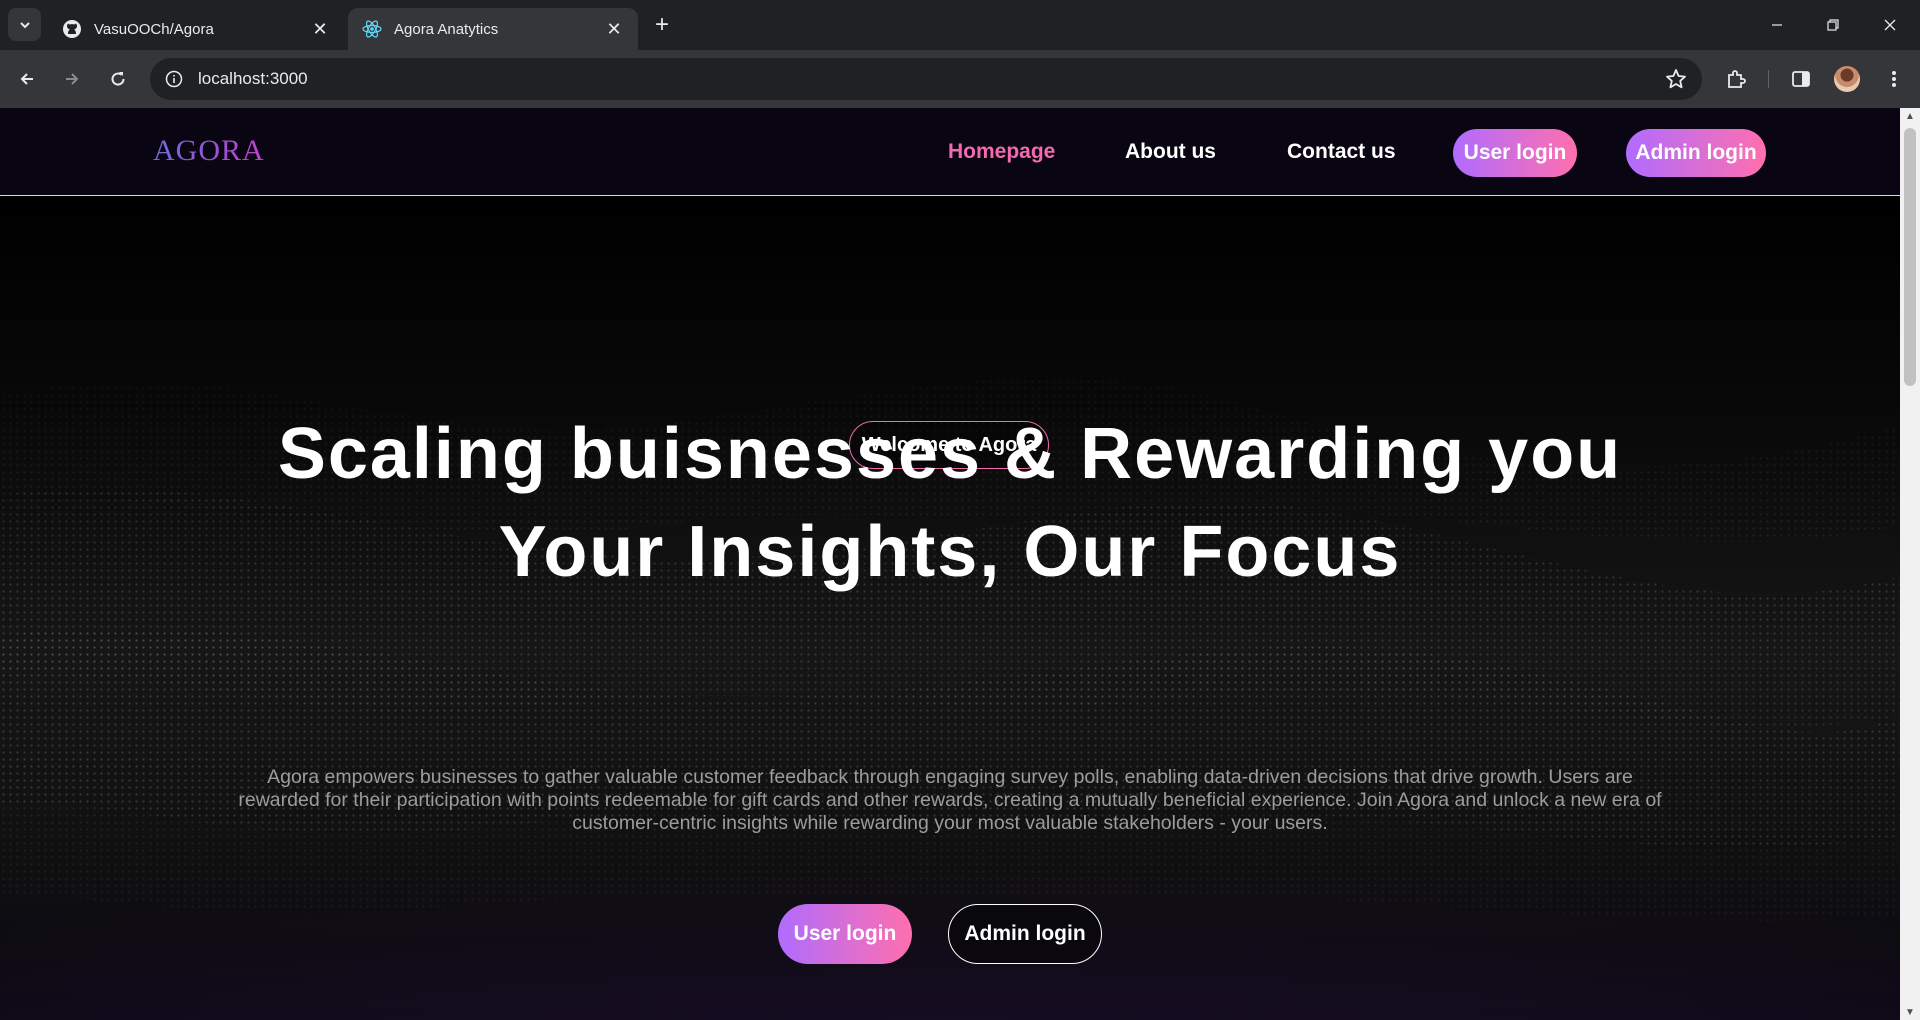  What do you see at coordinates (960, 25) in the screenshot?
I see `browser-tabstrip: VasuOOCh/Agora ✕ Agora Anatytics ✕ +` at bounding box center [960, 25].